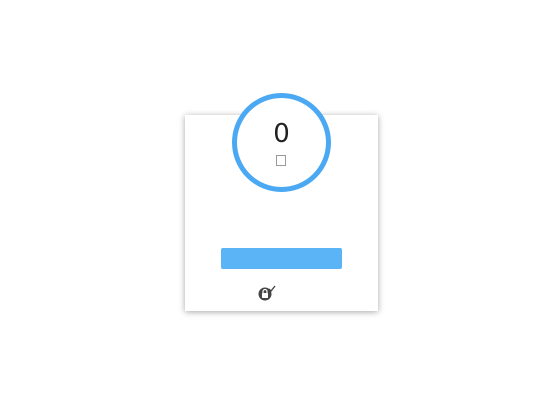 The width and height of the screenshot is (540, 405). I want to click on countdown-number: 0, so click(281, 134).